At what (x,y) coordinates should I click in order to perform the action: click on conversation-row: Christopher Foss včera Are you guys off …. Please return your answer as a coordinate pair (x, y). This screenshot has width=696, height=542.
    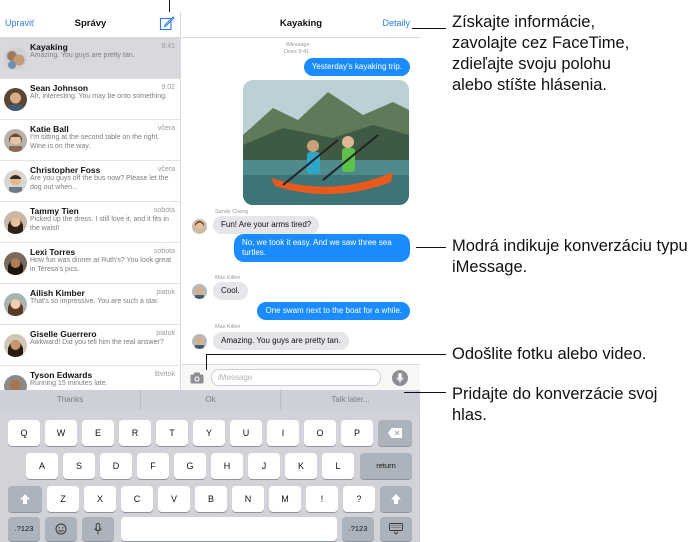
    Looking at the image, I should click on (90, 181).